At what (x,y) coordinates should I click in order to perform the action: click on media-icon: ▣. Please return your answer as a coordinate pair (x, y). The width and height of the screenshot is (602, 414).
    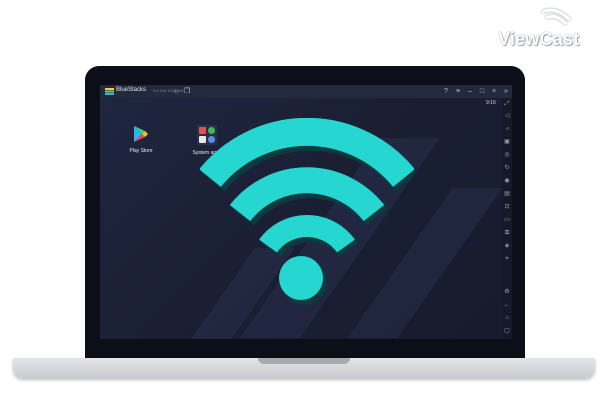
    Looking at the image, I should click on (507, 142).